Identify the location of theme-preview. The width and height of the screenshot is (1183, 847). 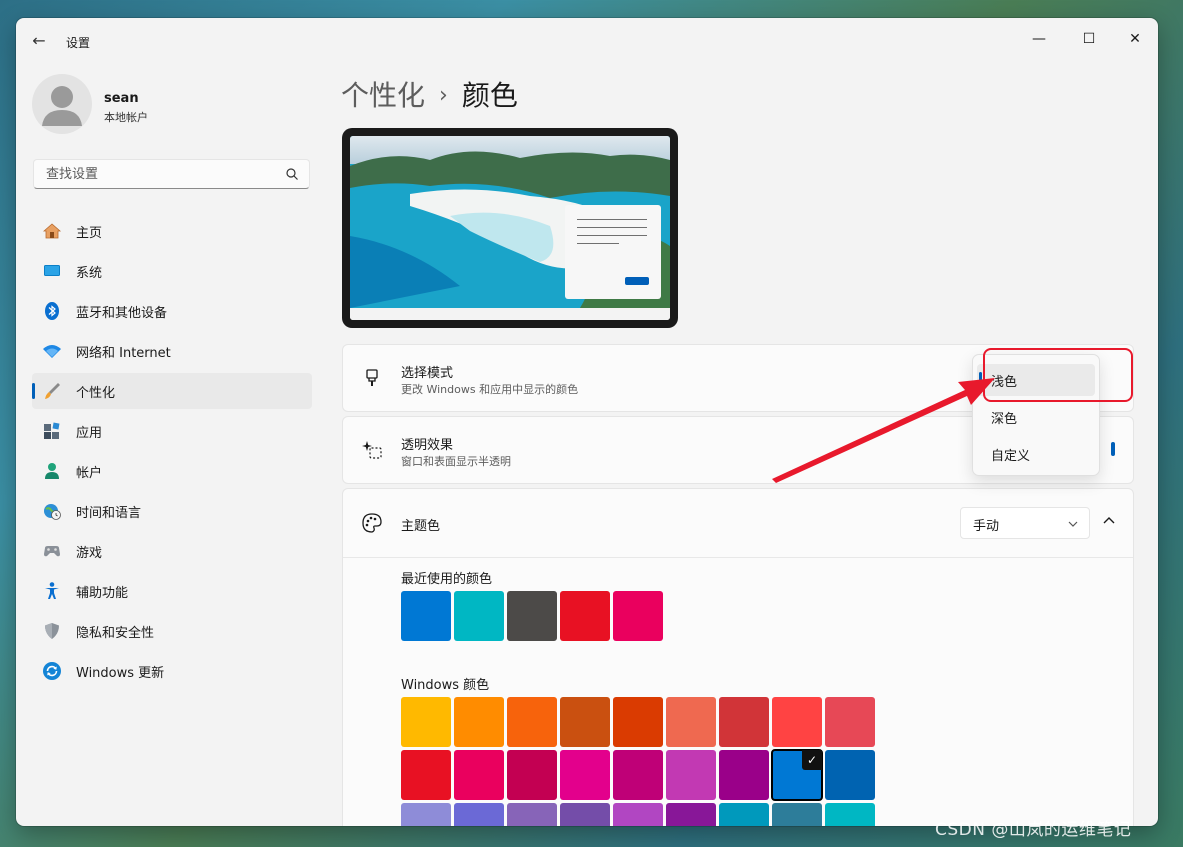
(510, 228).